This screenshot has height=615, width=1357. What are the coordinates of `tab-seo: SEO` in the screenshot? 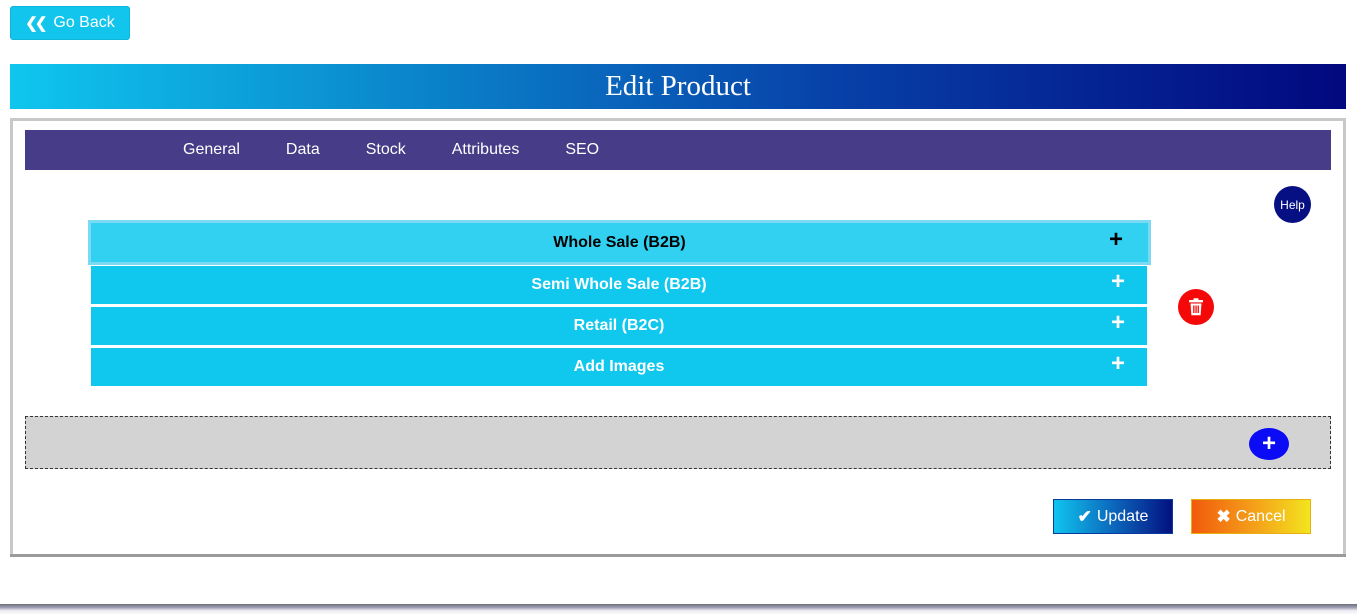 It's located at (582, 150).